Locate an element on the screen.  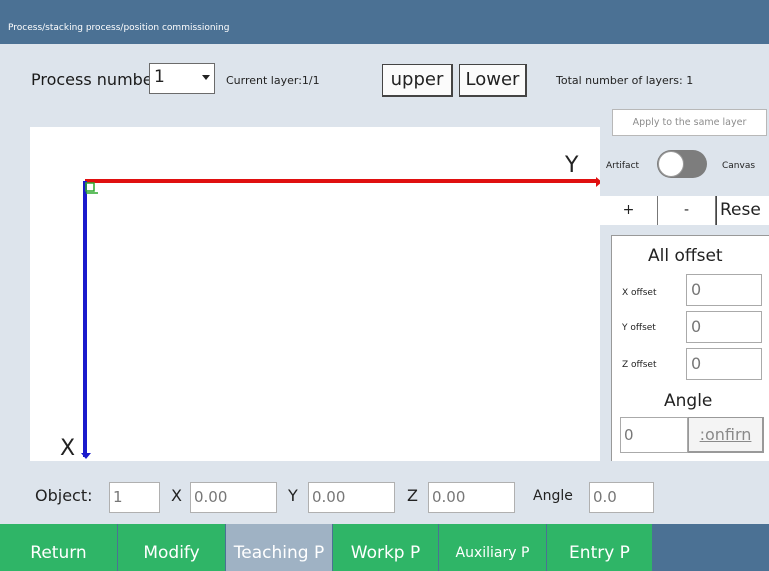
current-layer-label: Current layer:1/1 is located at coordinates (273, 80).